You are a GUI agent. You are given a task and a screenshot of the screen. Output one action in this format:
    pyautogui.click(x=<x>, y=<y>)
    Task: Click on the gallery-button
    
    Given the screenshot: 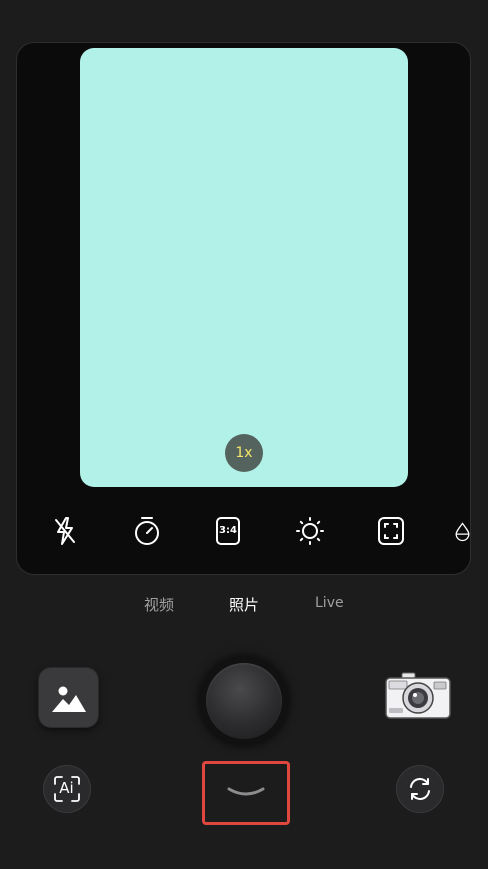 What is the action you would take?
    pyautogui.click(x=68, y=697)
    